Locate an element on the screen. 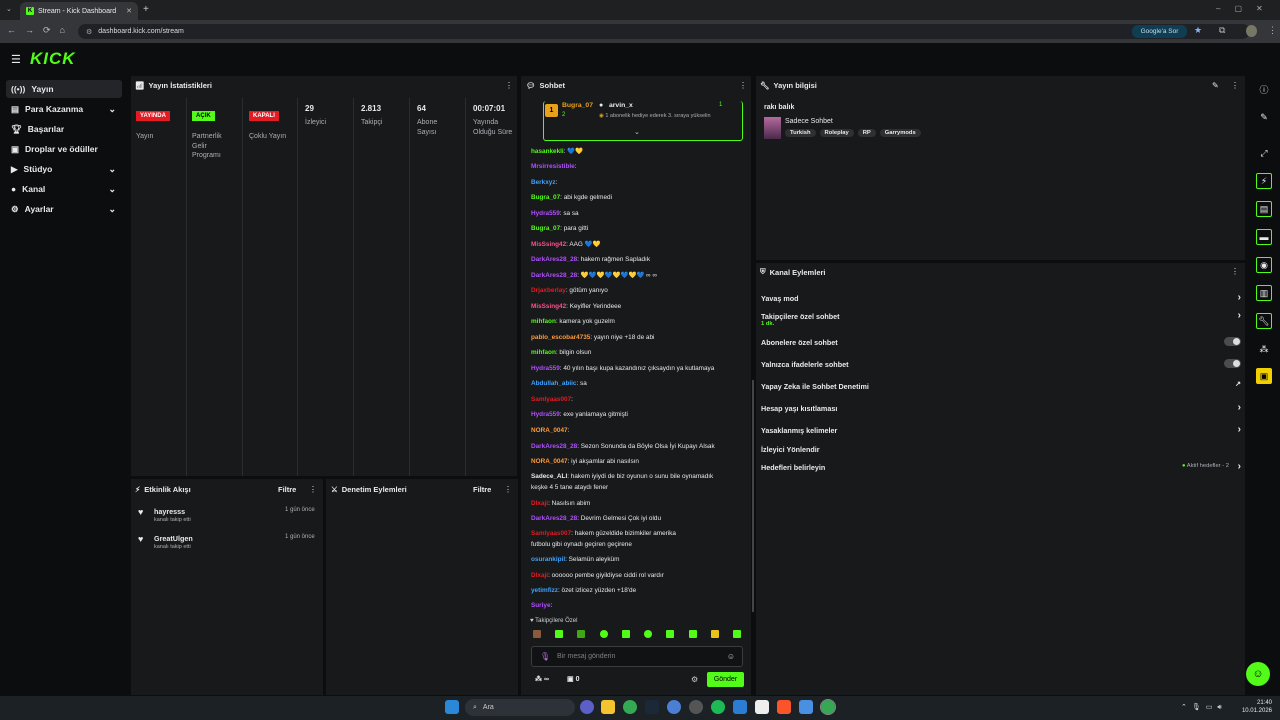  channel-action-row: Yasaklanmış kelimeler › is located at coordinates (1001, 429).